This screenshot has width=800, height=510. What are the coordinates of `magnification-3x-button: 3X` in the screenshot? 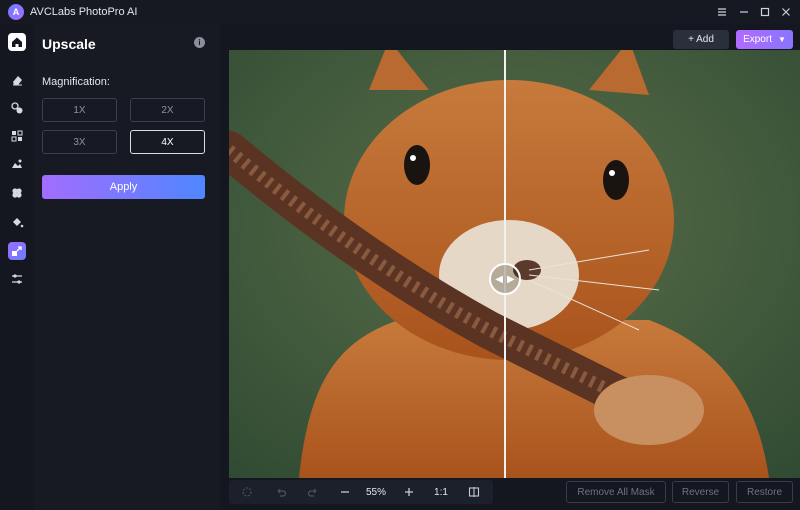 It's located at (79, 142).